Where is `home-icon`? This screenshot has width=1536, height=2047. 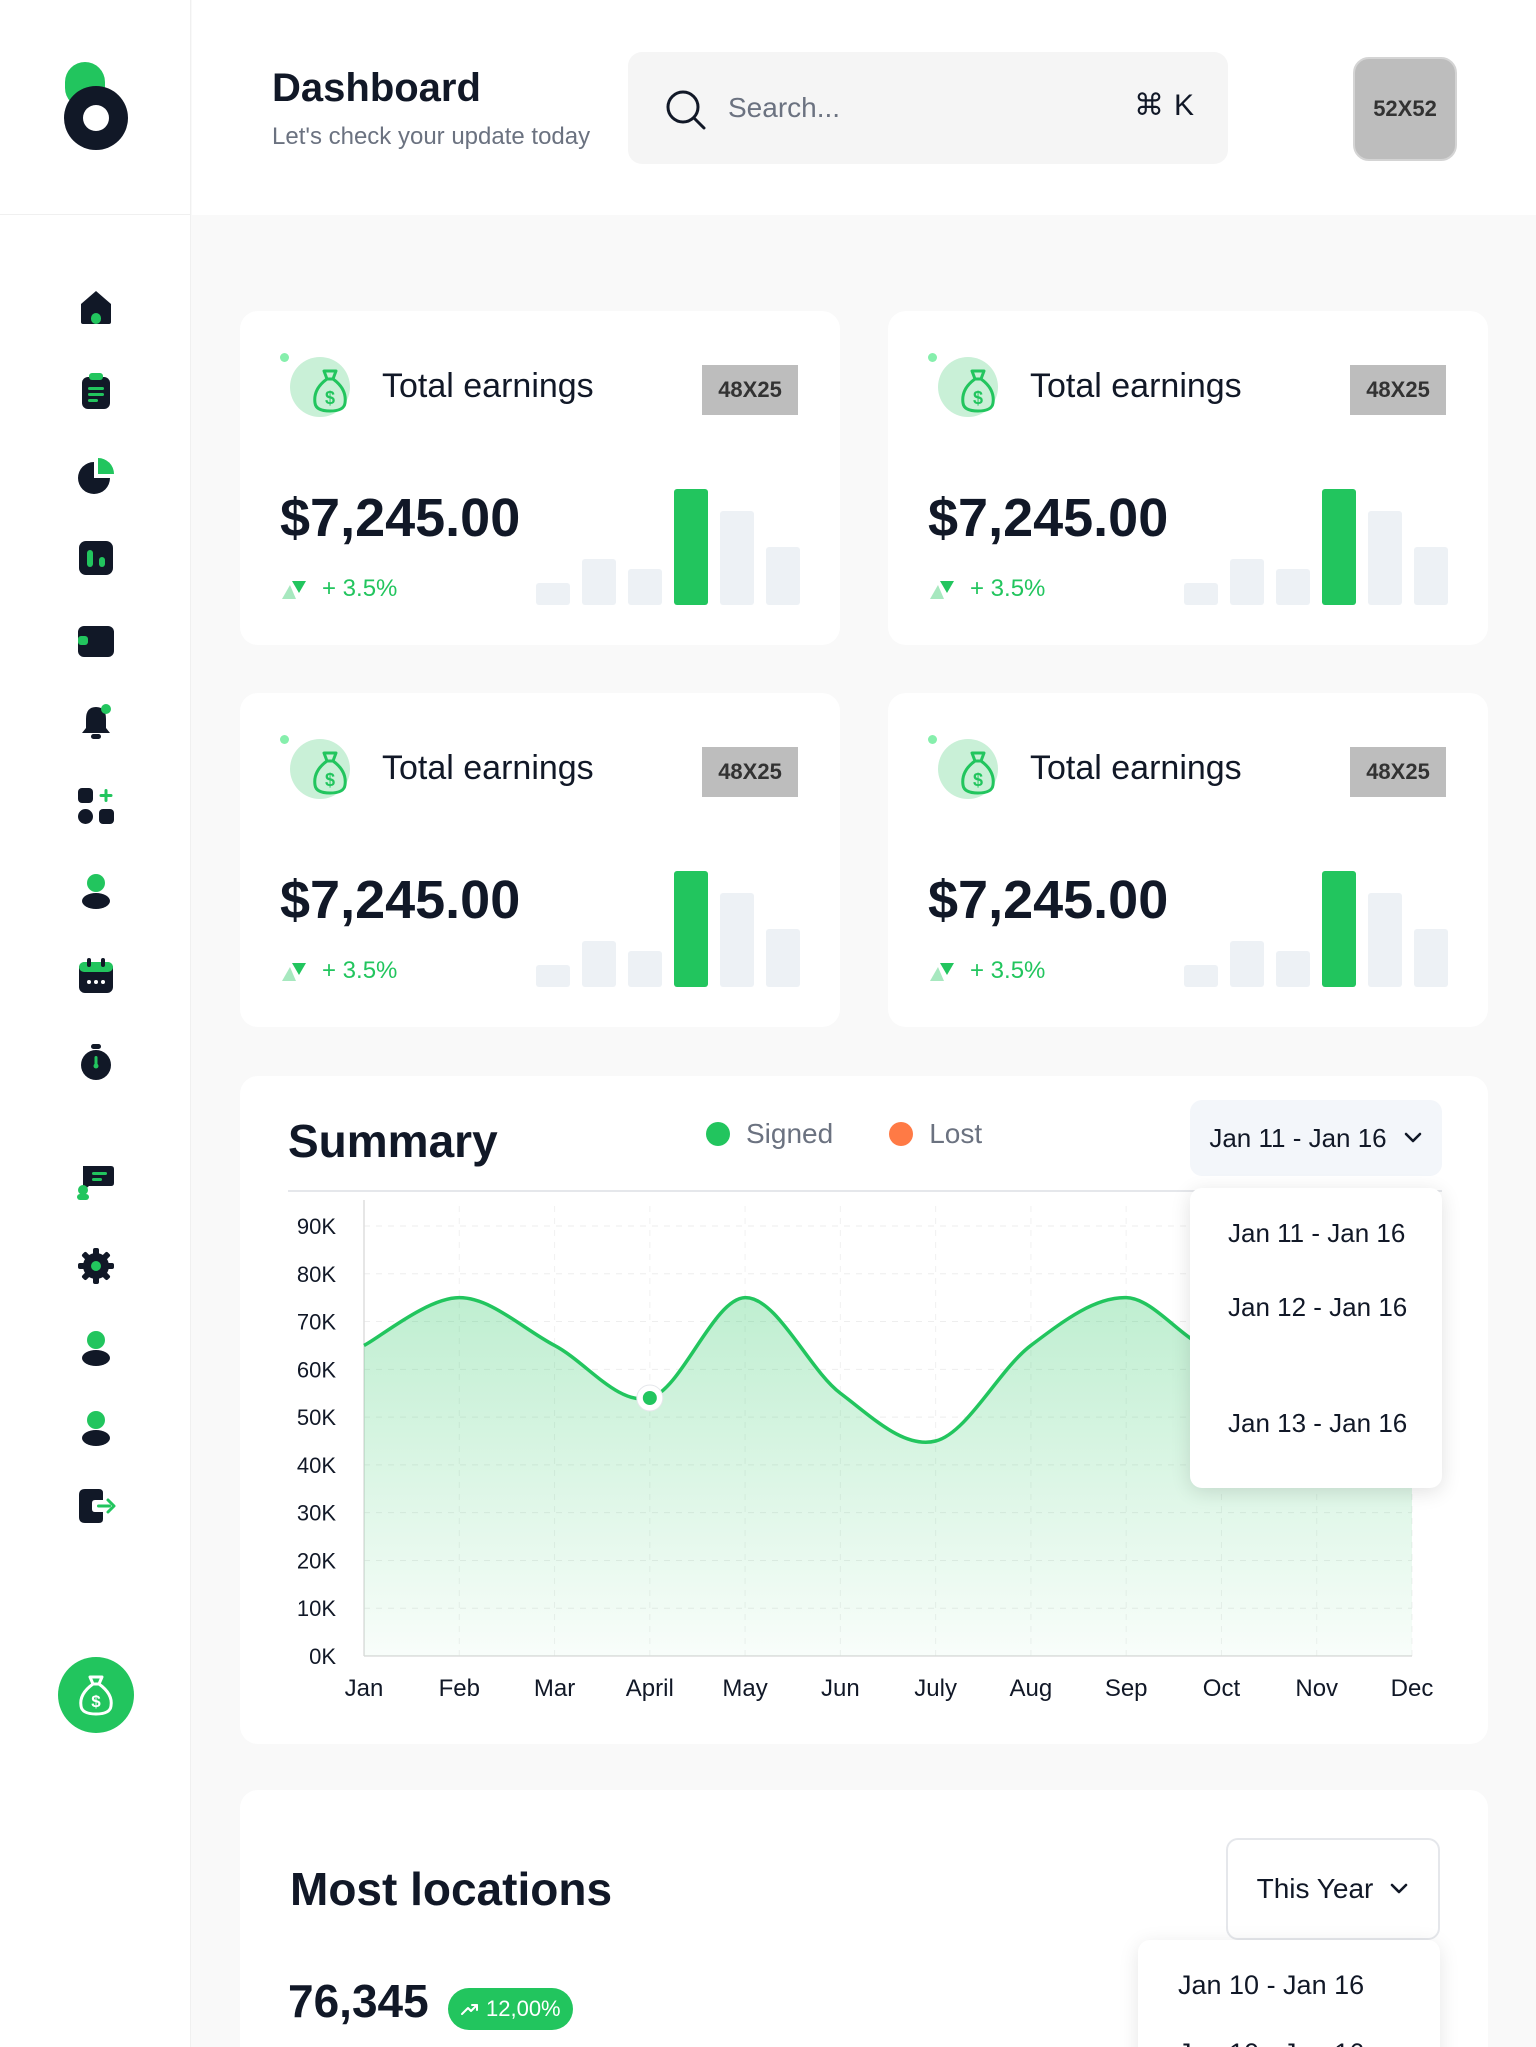
home-icon is located at coordinates (96, 307).